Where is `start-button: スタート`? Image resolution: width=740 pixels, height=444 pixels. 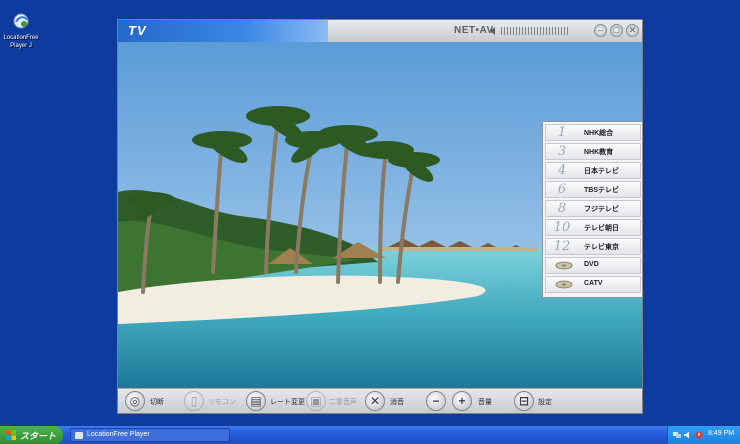 start-button: スタート is located at coordinates (31, 435).